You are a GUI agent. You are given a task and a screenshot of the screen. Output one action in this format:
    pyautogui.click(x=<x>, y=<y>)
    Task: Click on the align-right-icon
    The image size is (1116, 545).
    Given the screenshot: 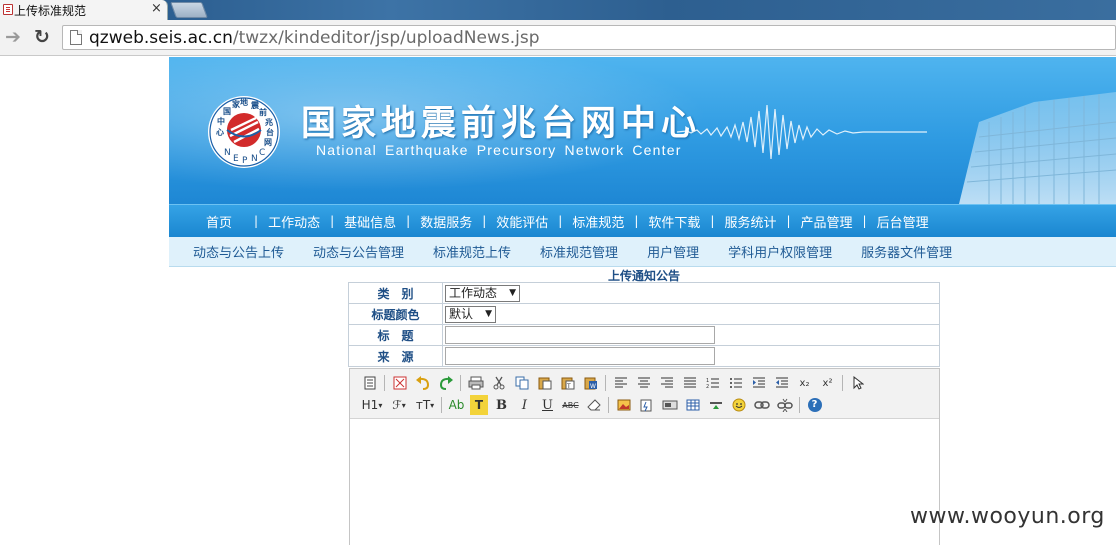 What is the action you would take?
    pyautogui.click(x=666, y=383)
    